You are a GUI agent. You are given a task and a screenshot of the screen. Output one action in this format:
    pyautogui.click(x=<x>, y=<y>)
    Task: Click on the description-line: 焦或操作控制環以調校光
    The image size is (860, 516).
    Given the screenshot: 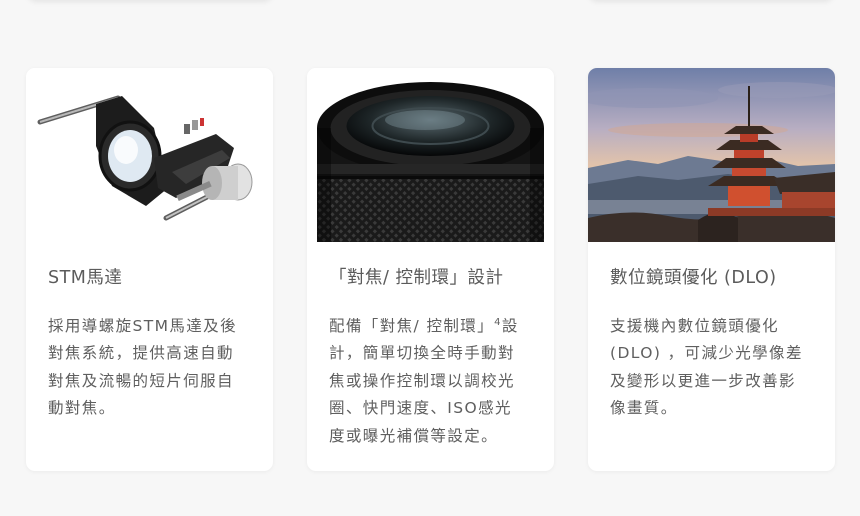 What is the action you would take?
    pyautogui.click(x=422, y=380)
    